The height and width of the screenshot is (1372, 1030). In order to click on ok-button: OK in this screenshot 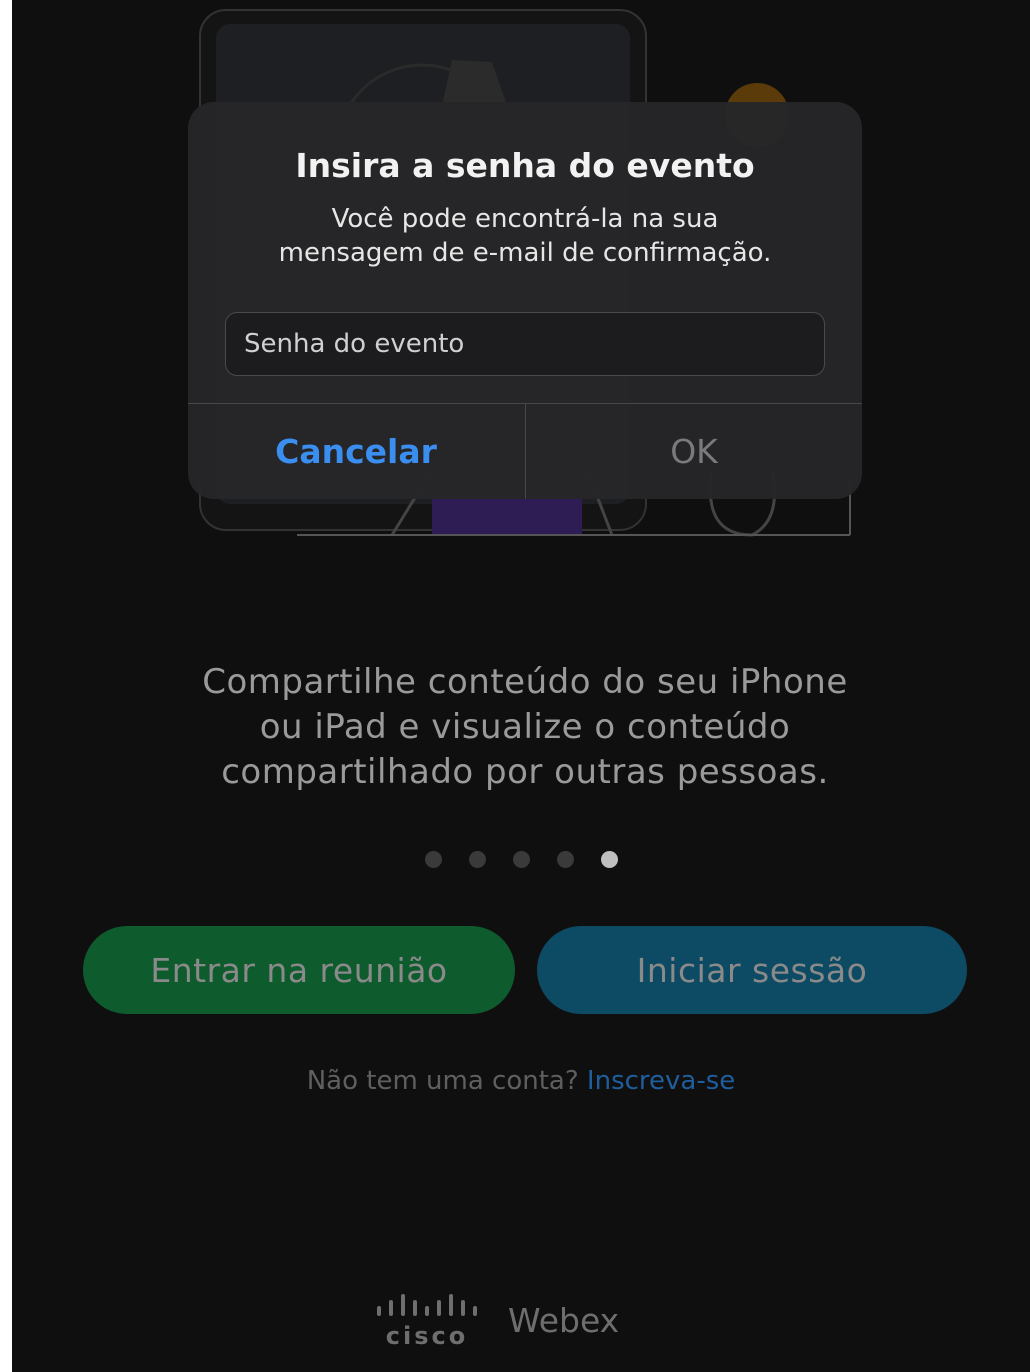, I will do `click(694, 451)`.